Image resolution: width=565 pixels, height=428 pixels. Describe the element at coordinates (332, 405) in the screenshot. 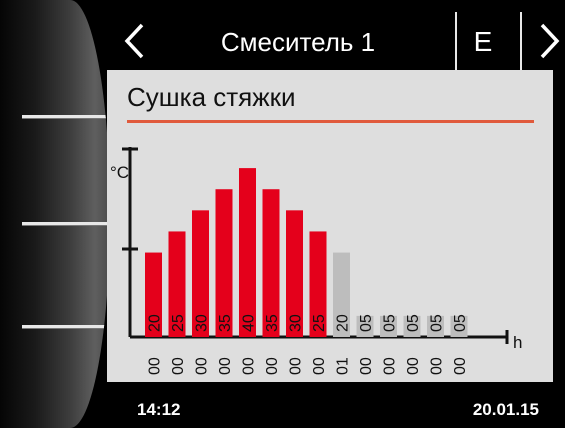

I see `status-bar: 14:12 20.01.15` at that location.